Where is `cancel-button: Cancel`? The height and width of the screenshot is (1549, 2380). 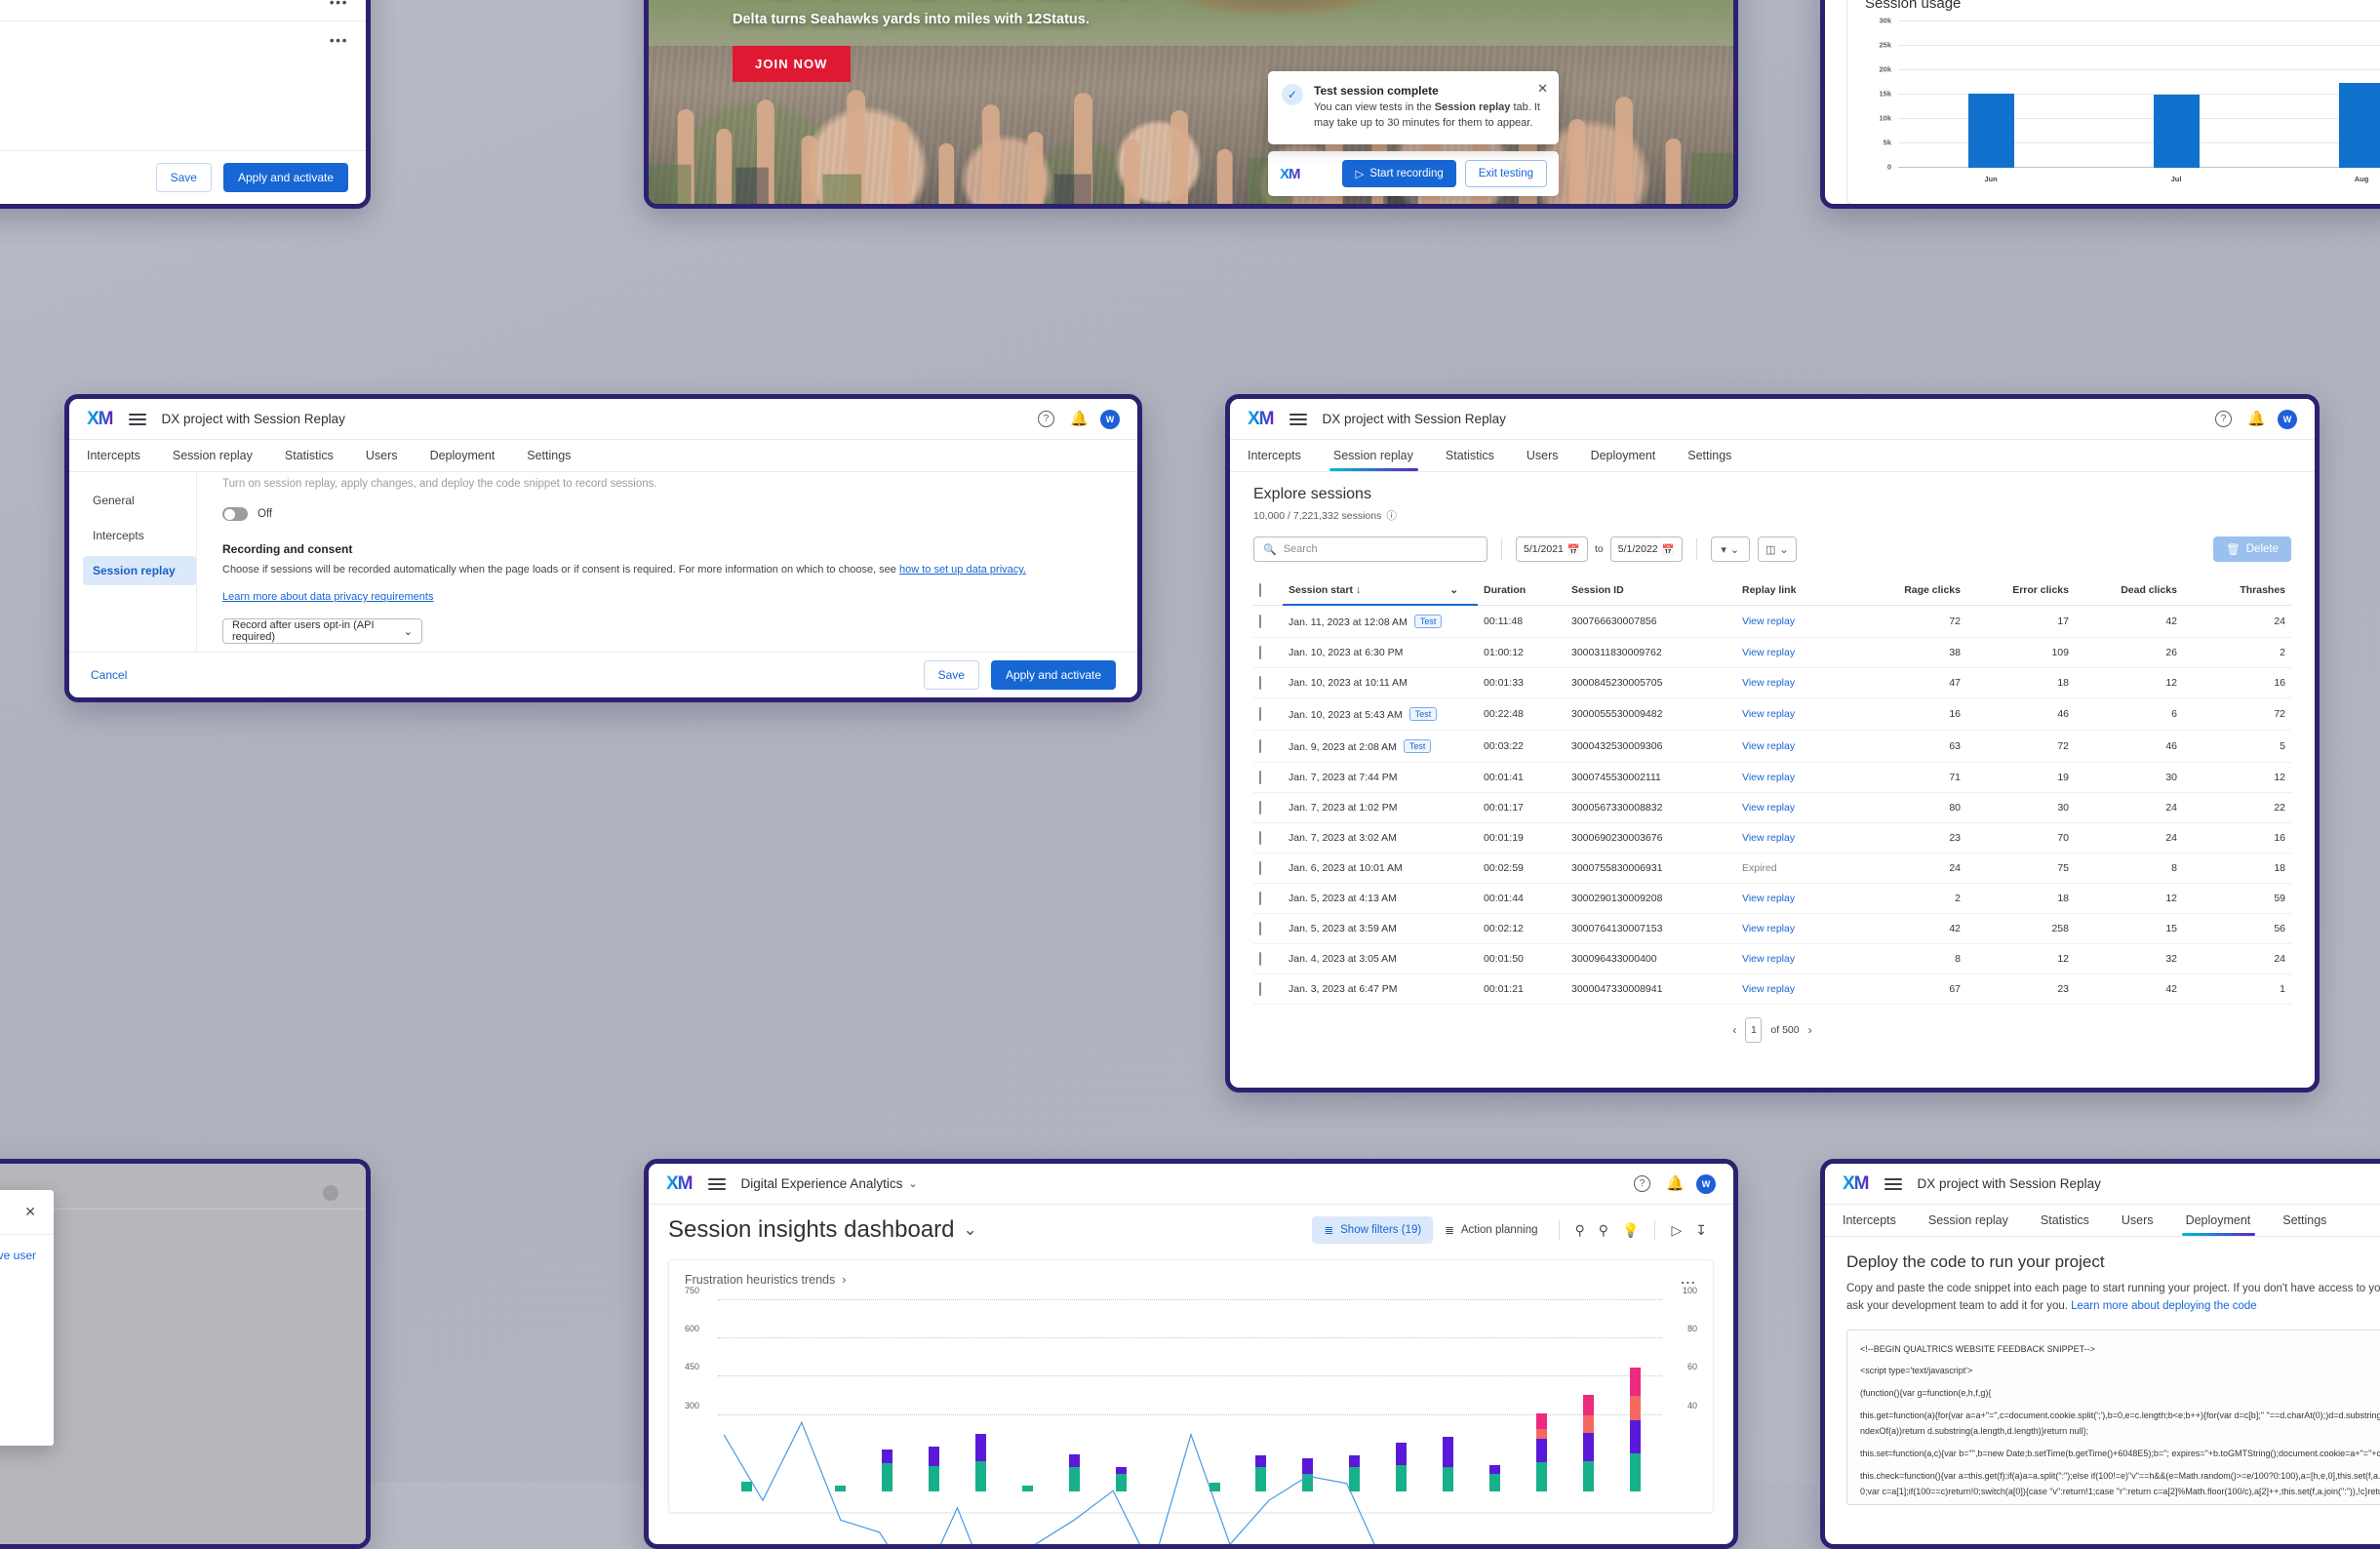 cancel-button: Cancel is located at coordinates (109, 675).